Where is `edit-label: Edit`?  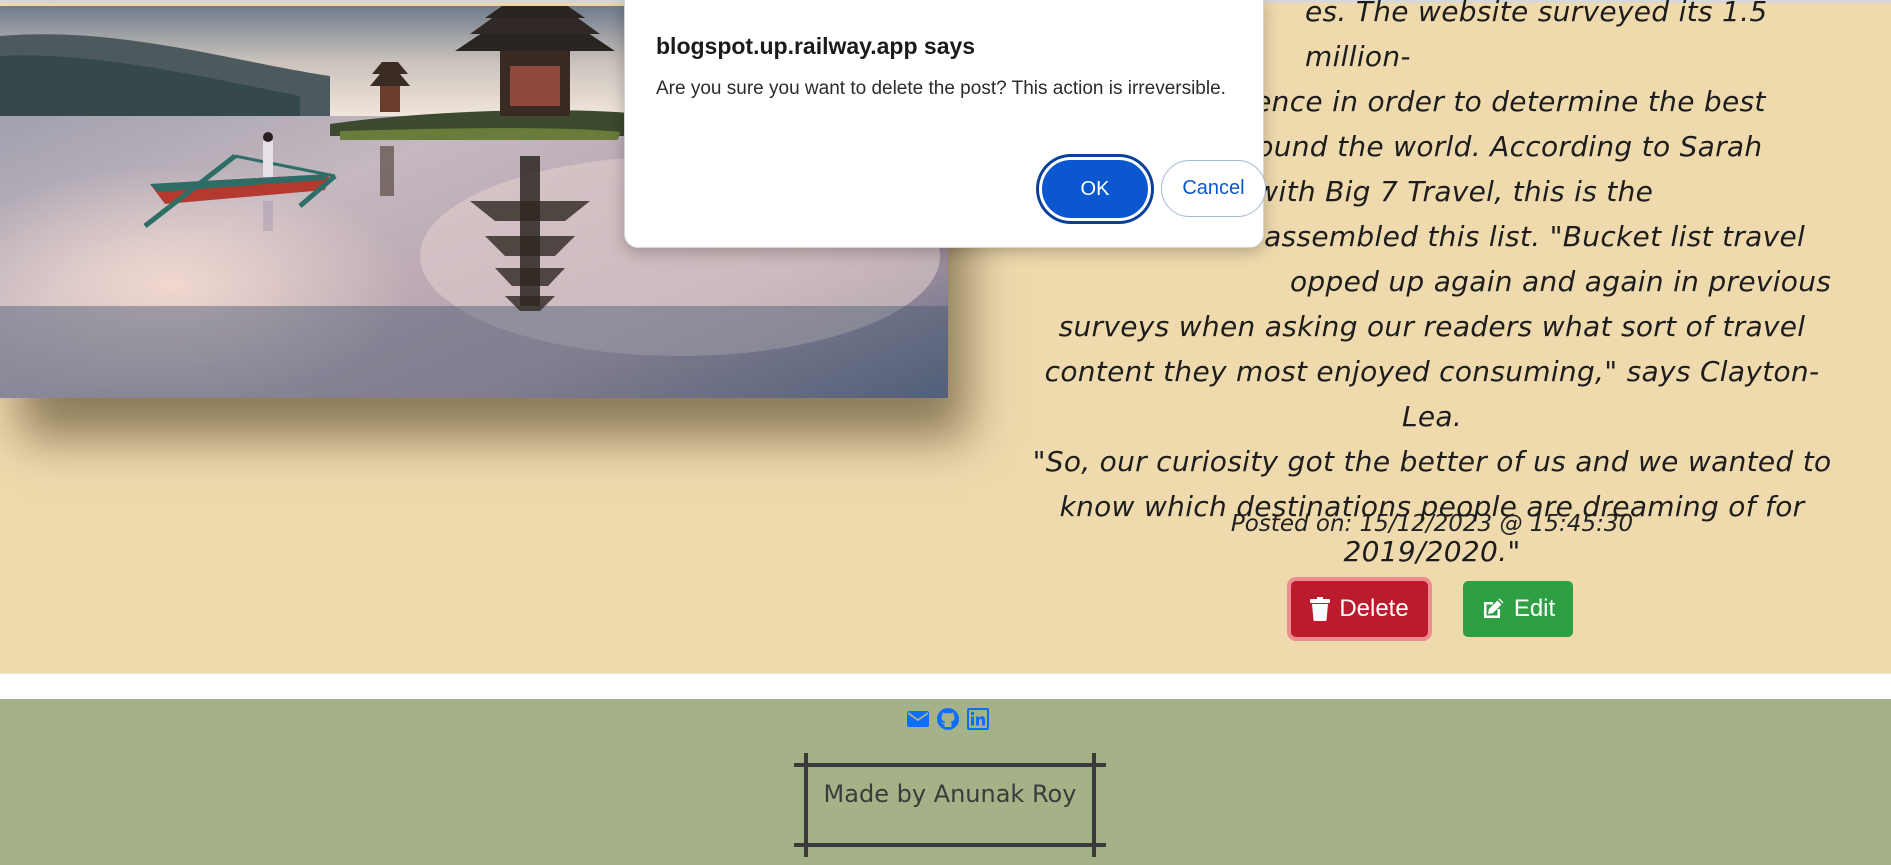 edit-label: Edit is located at coordinates (1534, 608).